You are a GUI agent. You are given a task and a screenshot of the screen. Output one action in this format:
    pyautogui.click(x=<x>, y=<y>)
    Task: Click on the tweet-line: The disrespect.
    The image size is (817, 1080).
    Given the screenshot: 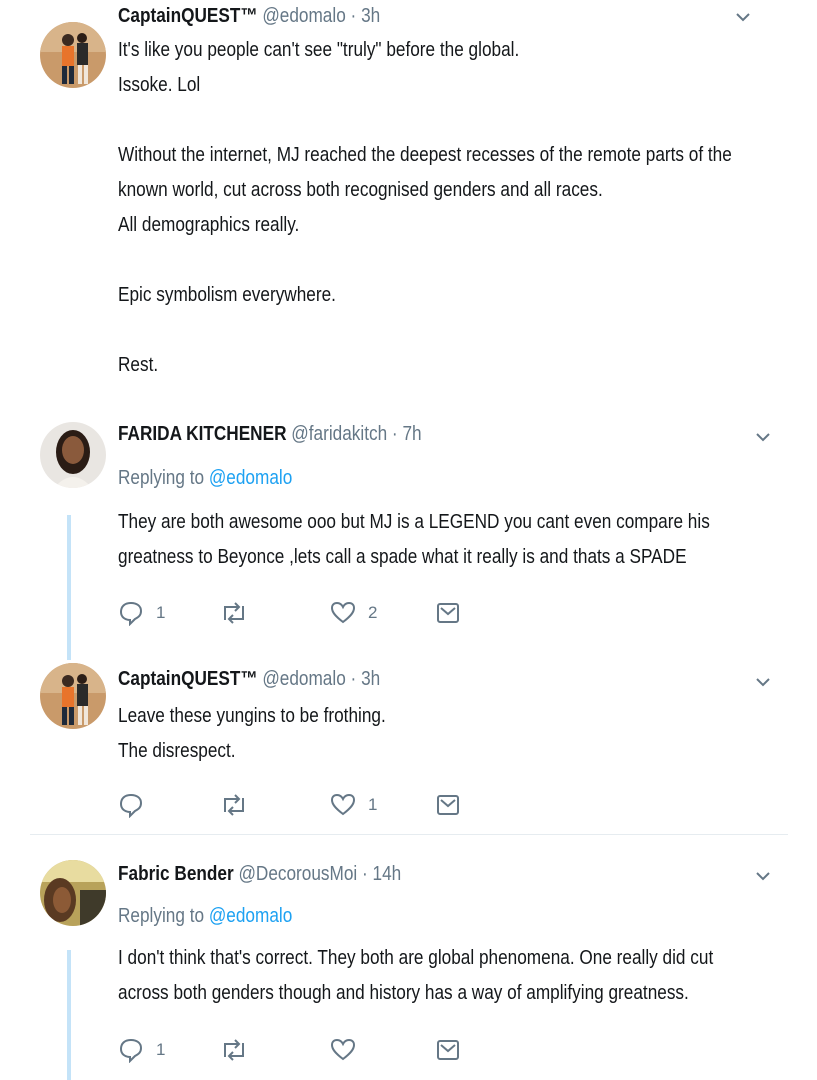 What is the action you would take?
    pyautogui.click(x=177, y=751)
    